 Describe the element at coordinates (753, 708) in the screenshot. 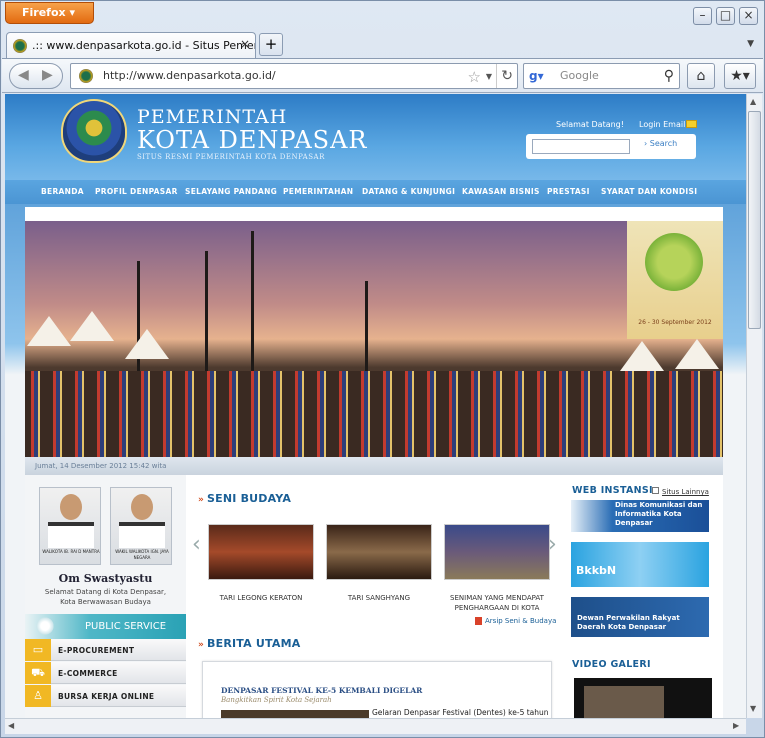

I see `scroll-down-icon: ▼` at that location.